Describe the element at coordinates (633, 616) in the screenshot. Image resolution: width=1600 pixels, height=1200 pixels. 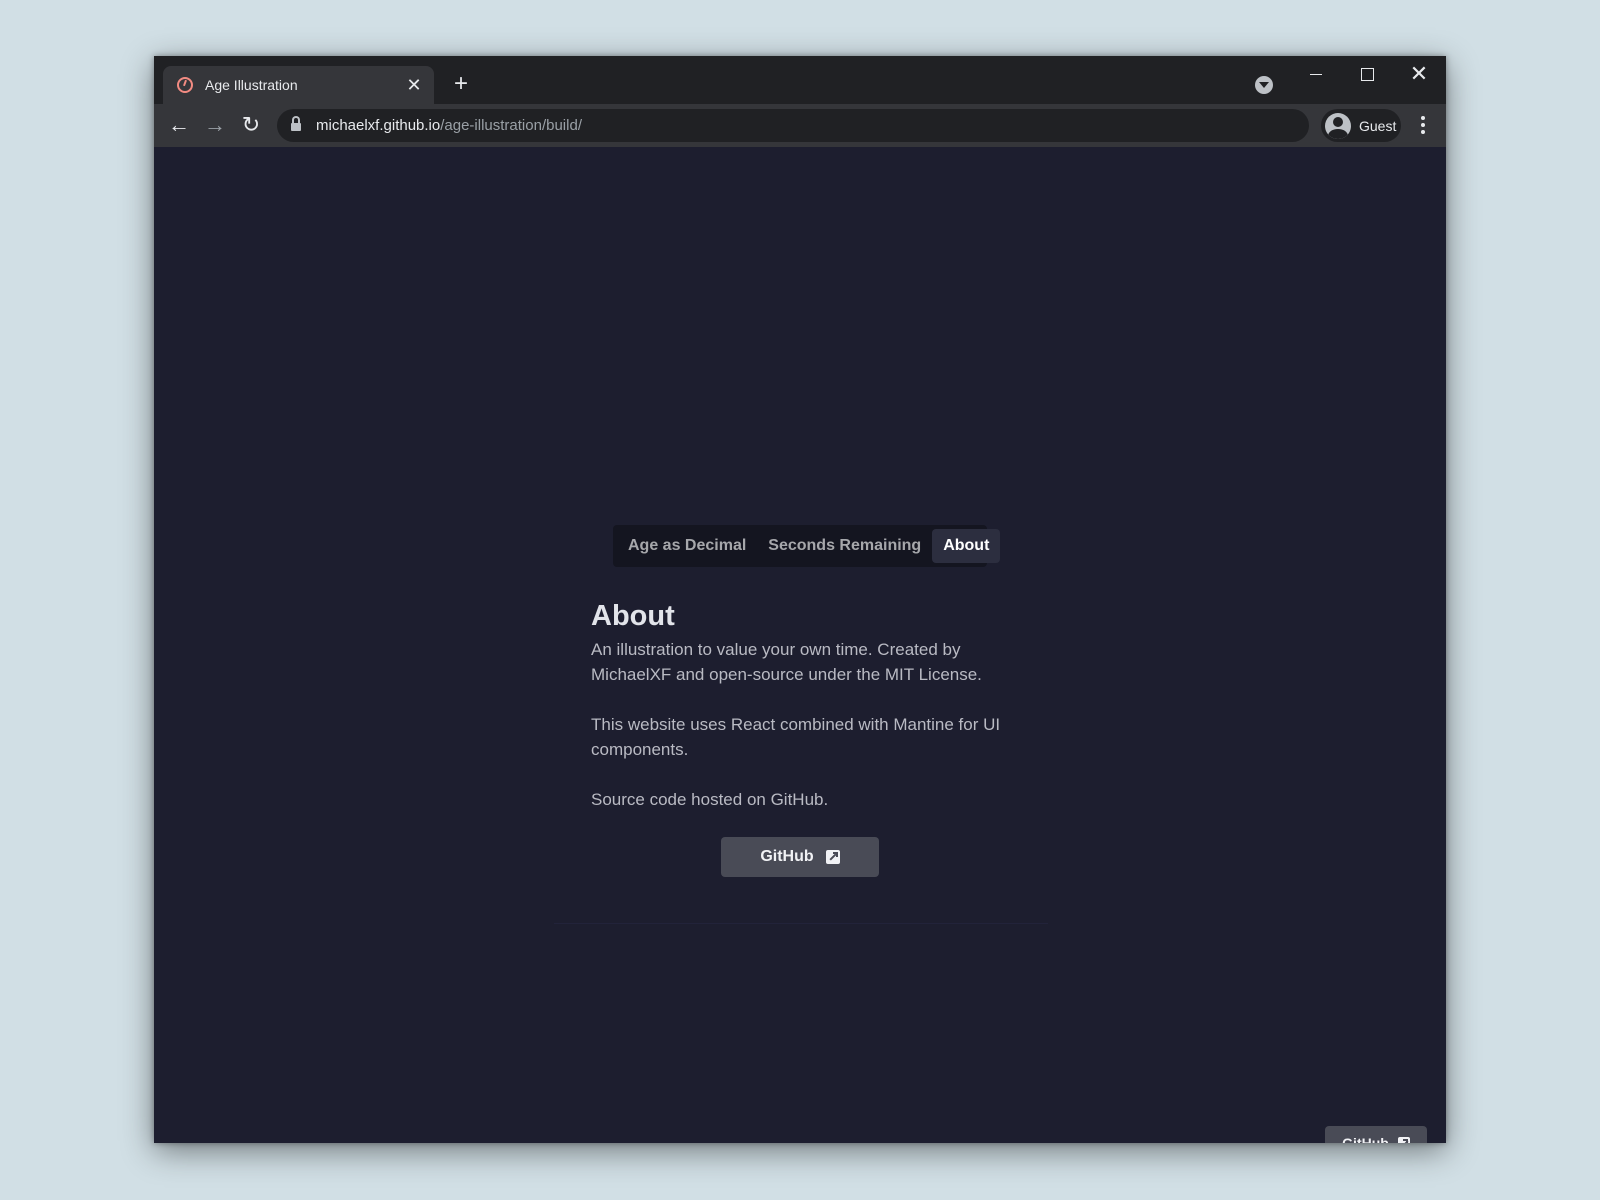
I see `page-title: About` at that location.